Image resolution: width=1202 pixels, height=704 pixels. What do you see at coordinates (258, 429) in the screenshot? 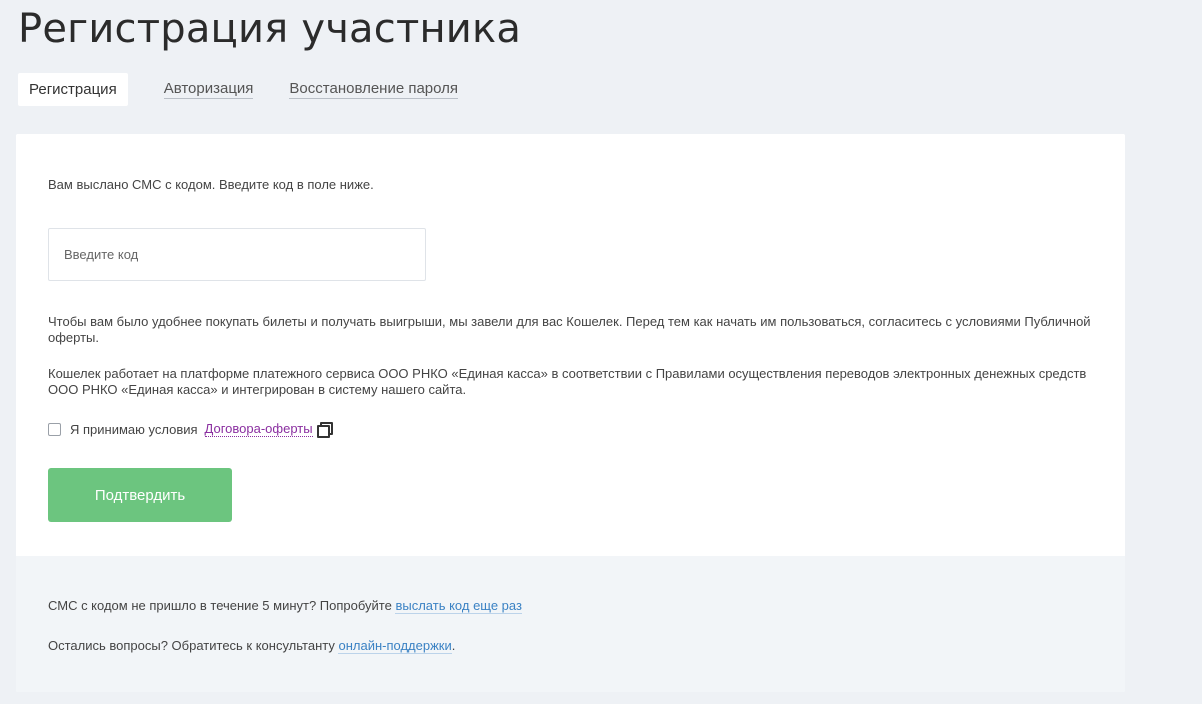
I see `offer-contract-link: Договора-оферты` at bounding box center [258, 429].